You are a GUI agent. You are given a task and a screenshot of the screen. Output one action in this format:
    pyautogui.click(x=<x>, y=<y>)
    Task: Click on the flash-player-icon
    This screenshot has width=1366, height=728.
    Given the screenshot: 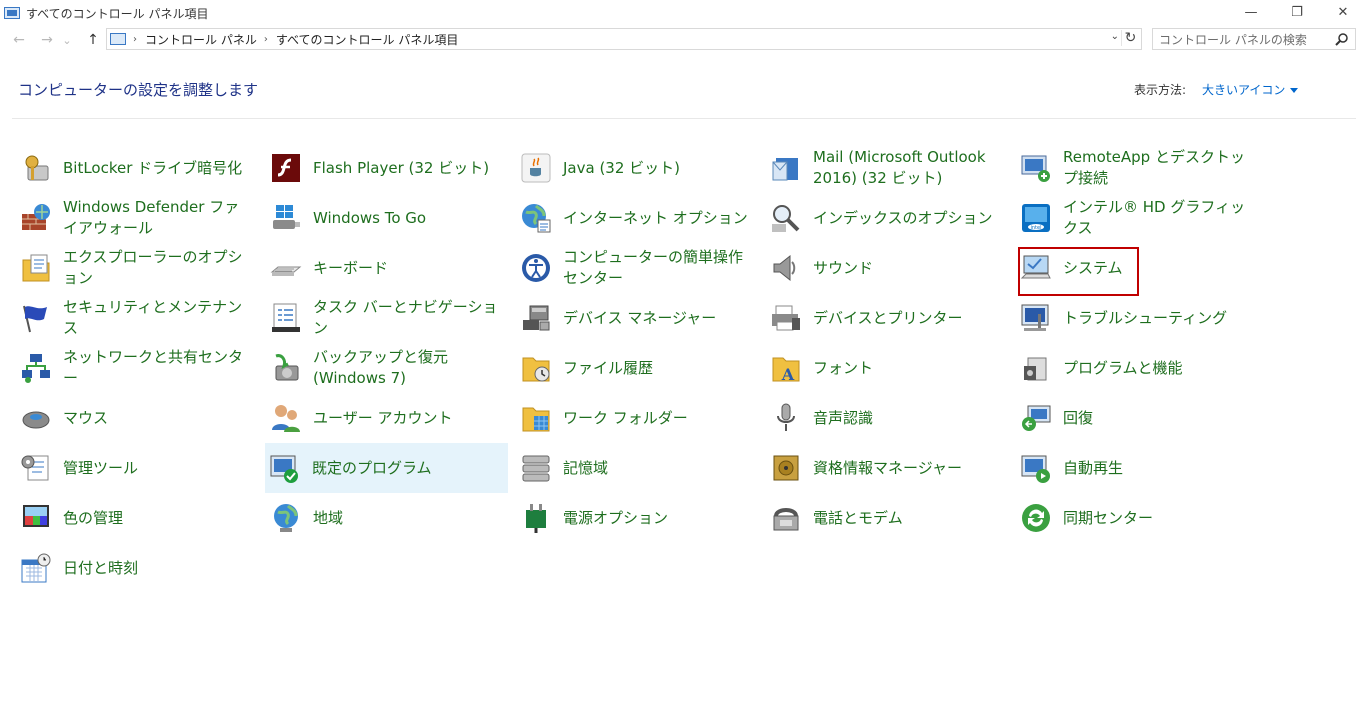 What is the action you would take?
    pyautogui.click(x=286, y=168)
    